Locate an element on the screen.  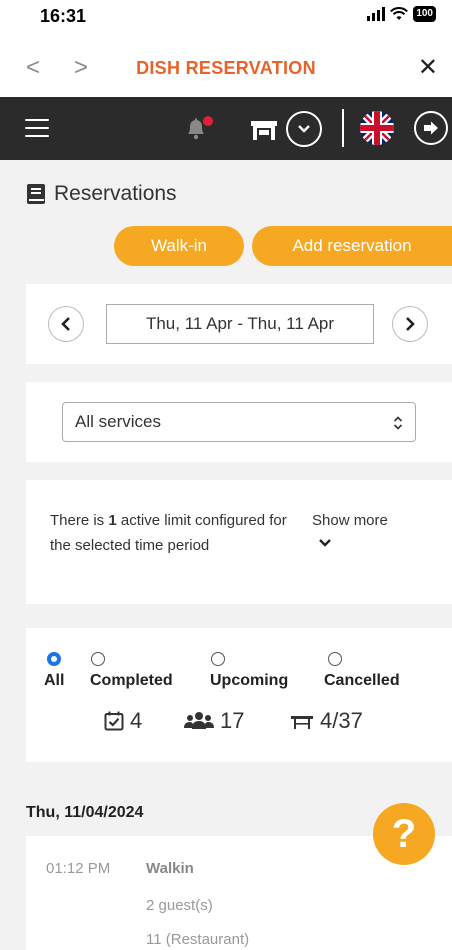
store-dropdown-button is located at coordinates (304, 129).